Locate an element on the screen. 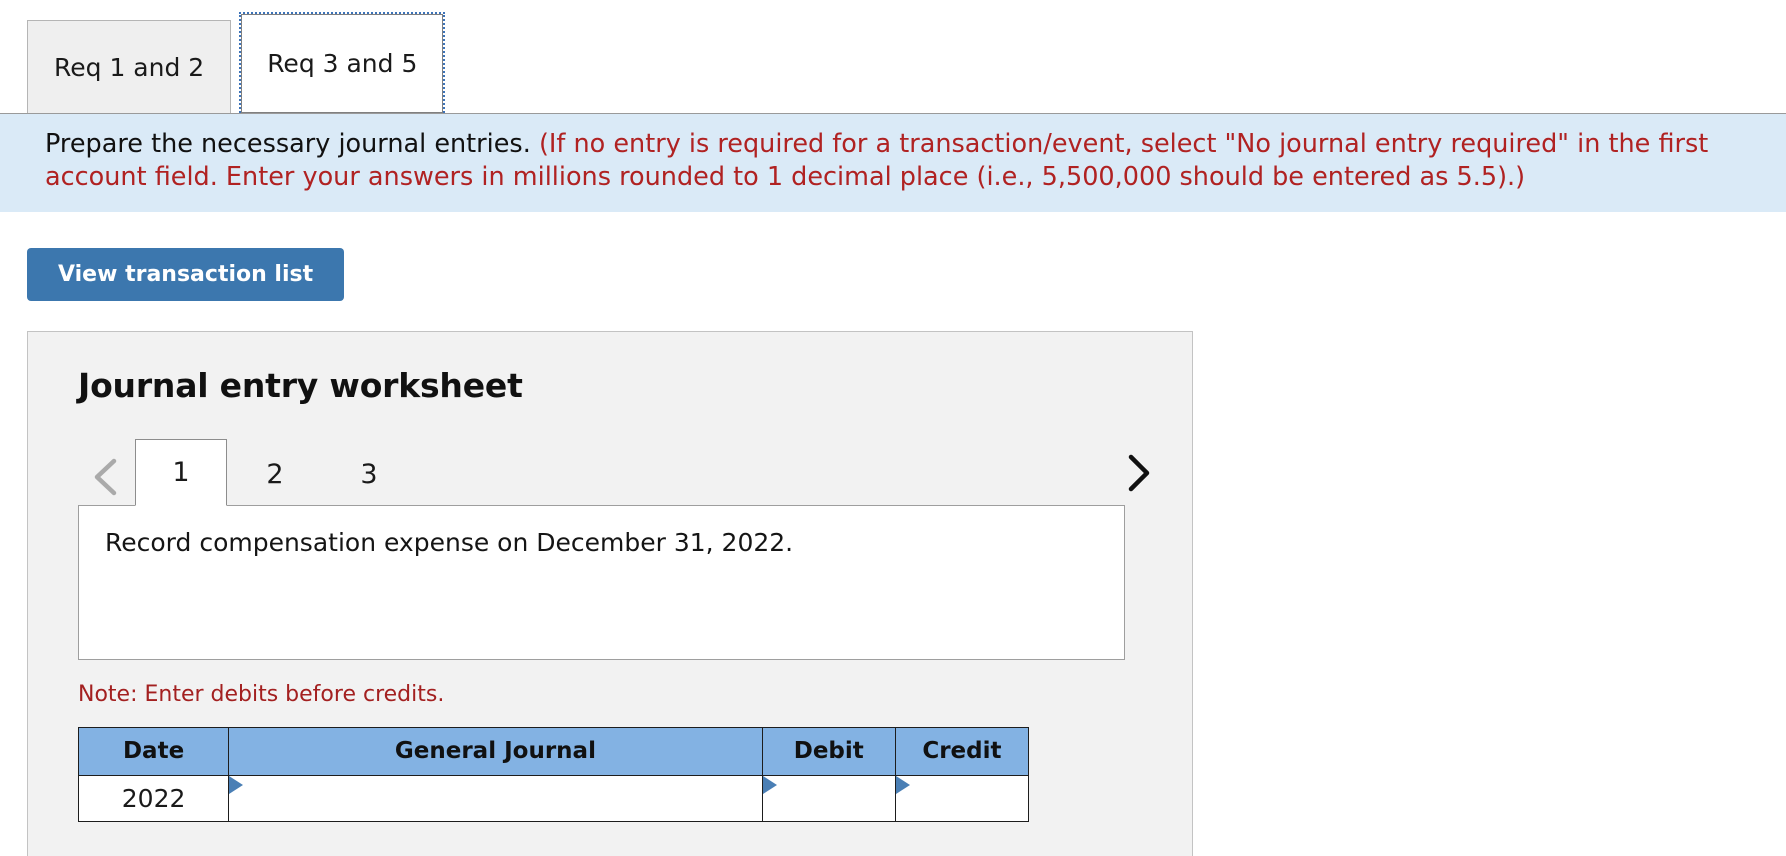 This screenshot has width=1786, height=856. worksheet-pager: 1 2 3 is located at coordinates (610, 472).